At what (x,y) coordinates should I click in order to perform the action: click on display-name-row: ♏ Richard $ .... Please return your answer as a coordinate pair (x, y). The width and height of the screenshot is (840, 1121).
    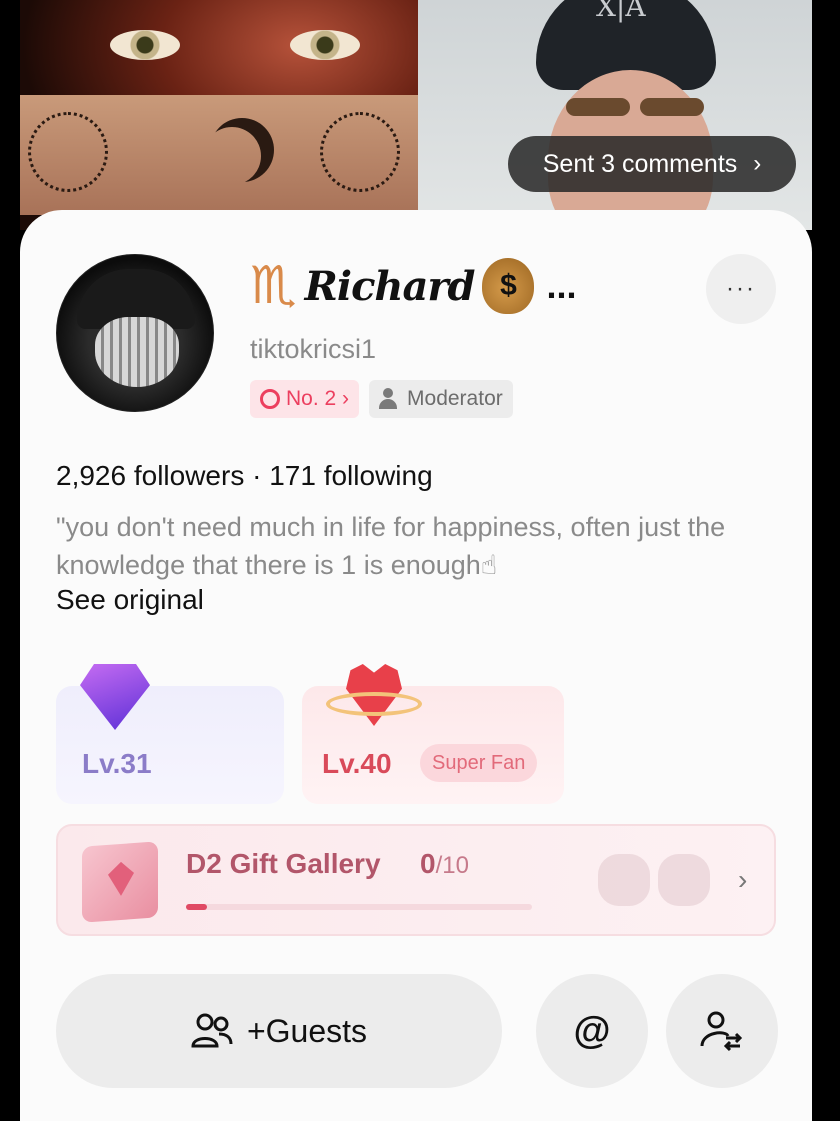
    Looking at the image, I should click on (413, 286).